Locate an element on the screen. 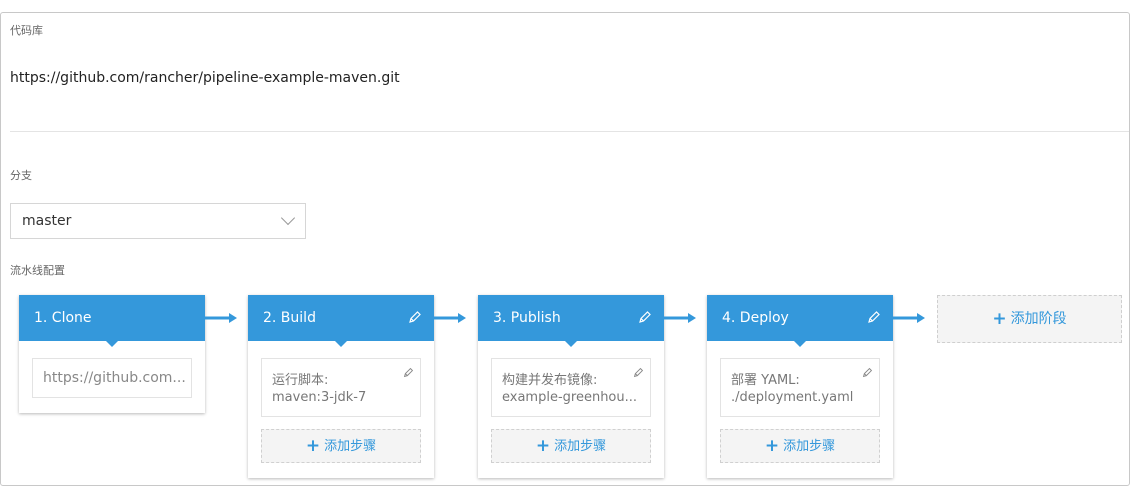 This screenshot has width=1132, height=501. stage-header: 1. Clone is located at coordinates (112, 321).